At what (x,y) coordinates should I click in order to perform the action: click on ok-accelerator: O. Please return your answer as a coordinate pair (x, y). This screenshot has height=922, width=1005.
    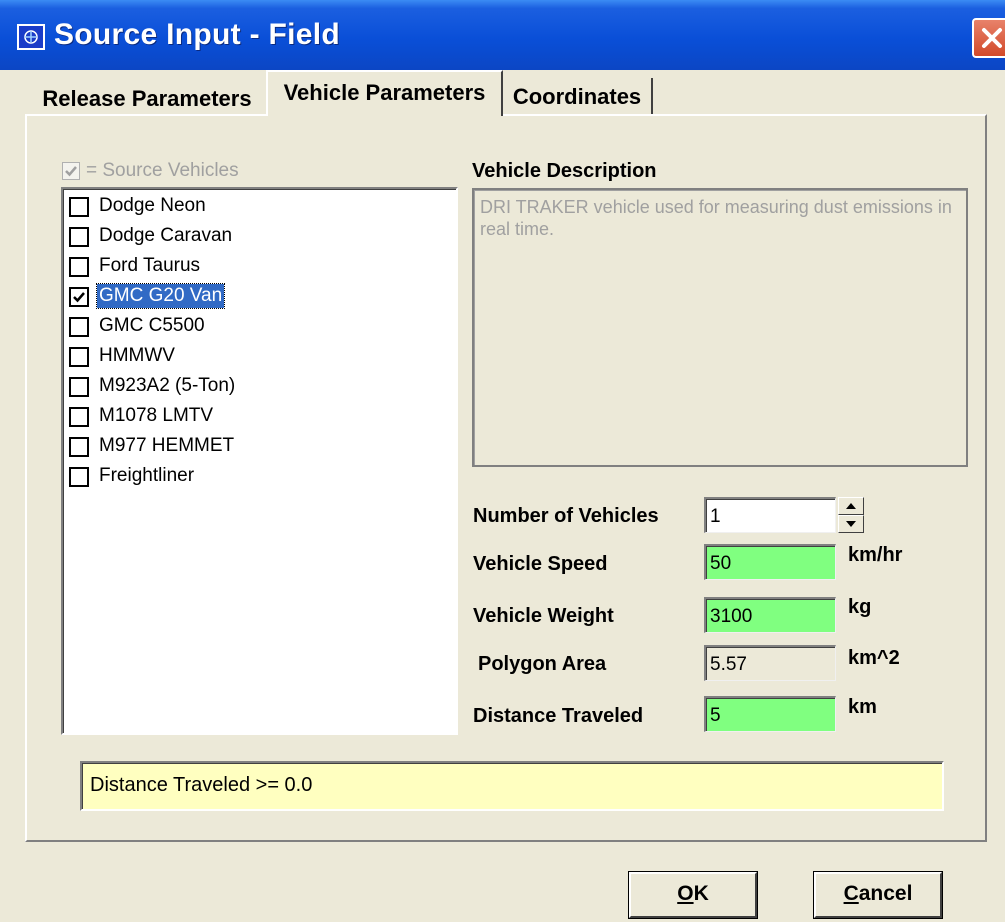
    Looking at the image, I should click on (685, 893).